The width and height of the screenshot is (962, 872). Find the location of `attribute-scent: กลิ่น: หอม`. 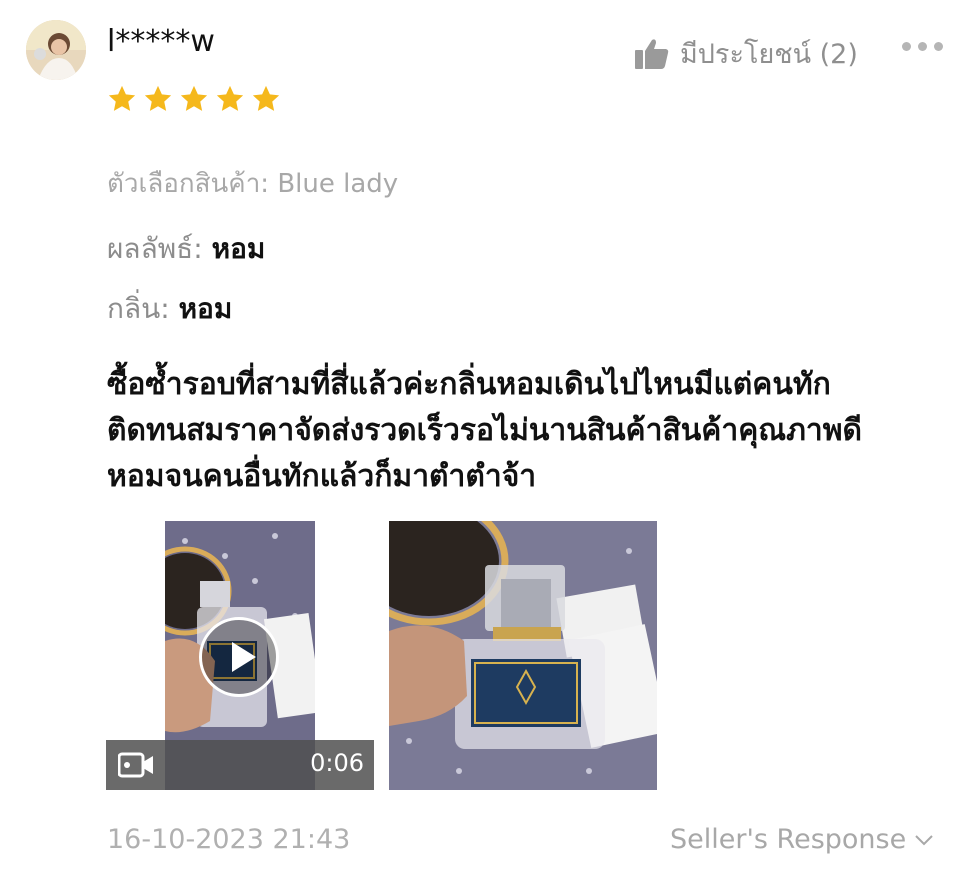

attribute-scent: กลิ่น: หอม is located at coordinates (169, 309).